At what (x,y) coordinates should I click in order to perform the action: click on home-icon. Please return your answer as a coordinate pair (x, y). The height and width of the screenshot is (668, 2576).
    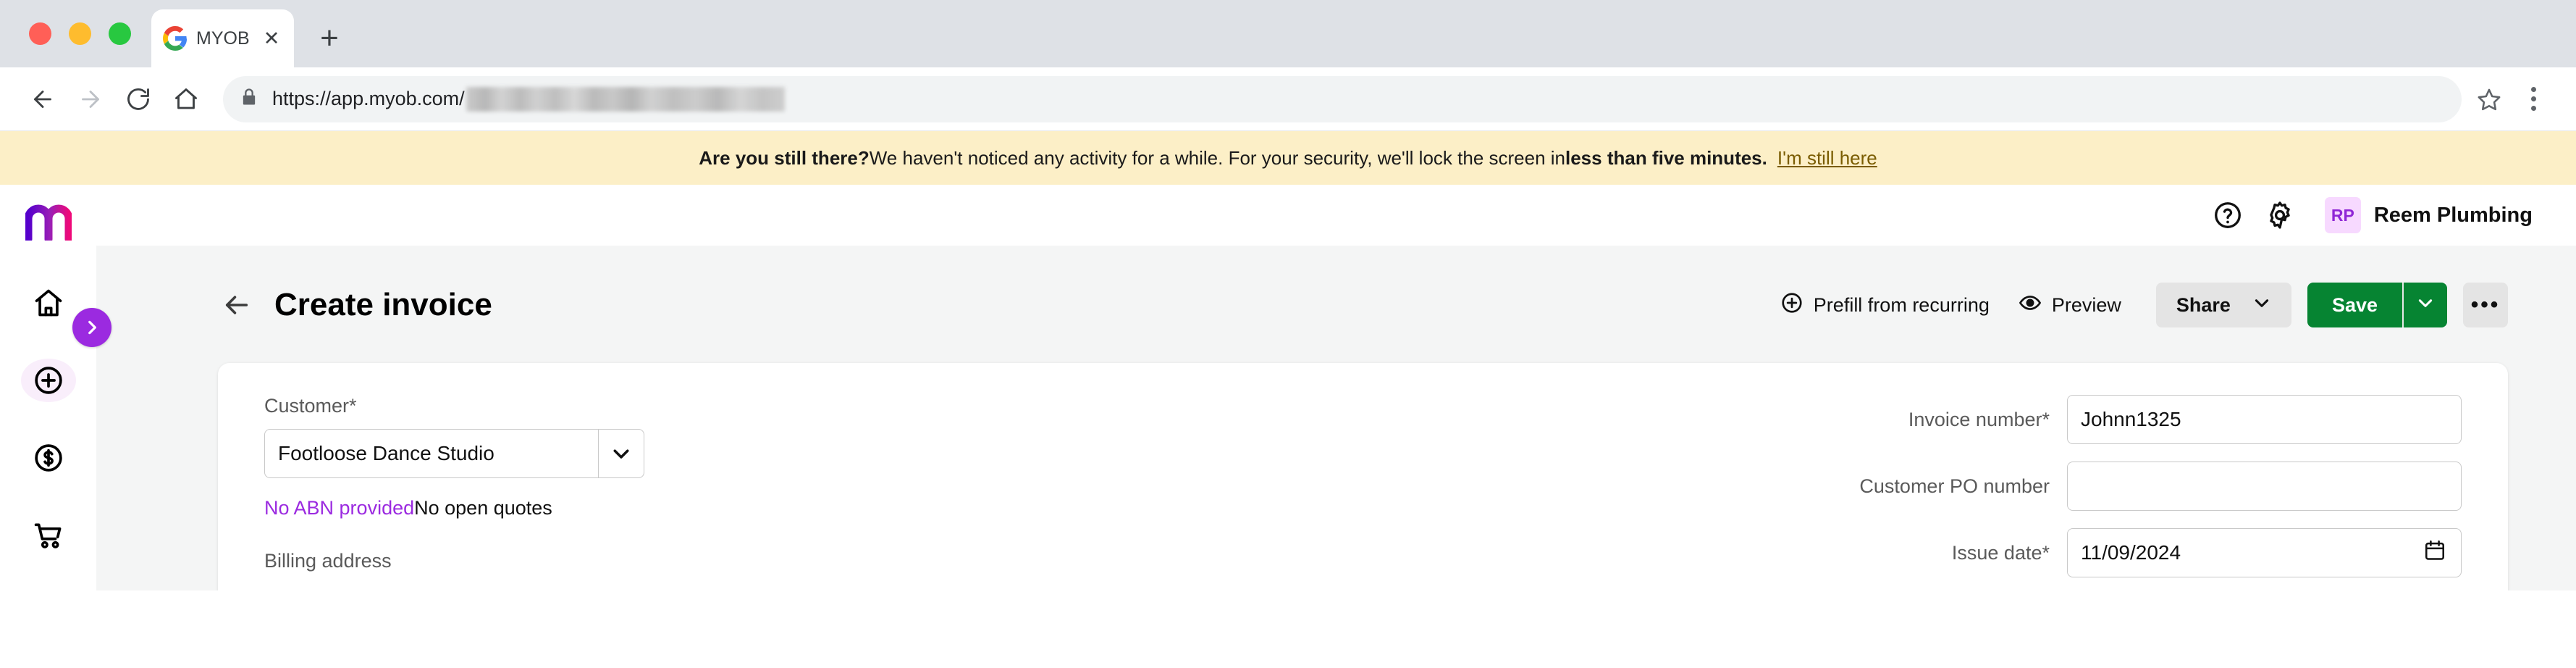
    Looking at the image, I should click on (186, 99).